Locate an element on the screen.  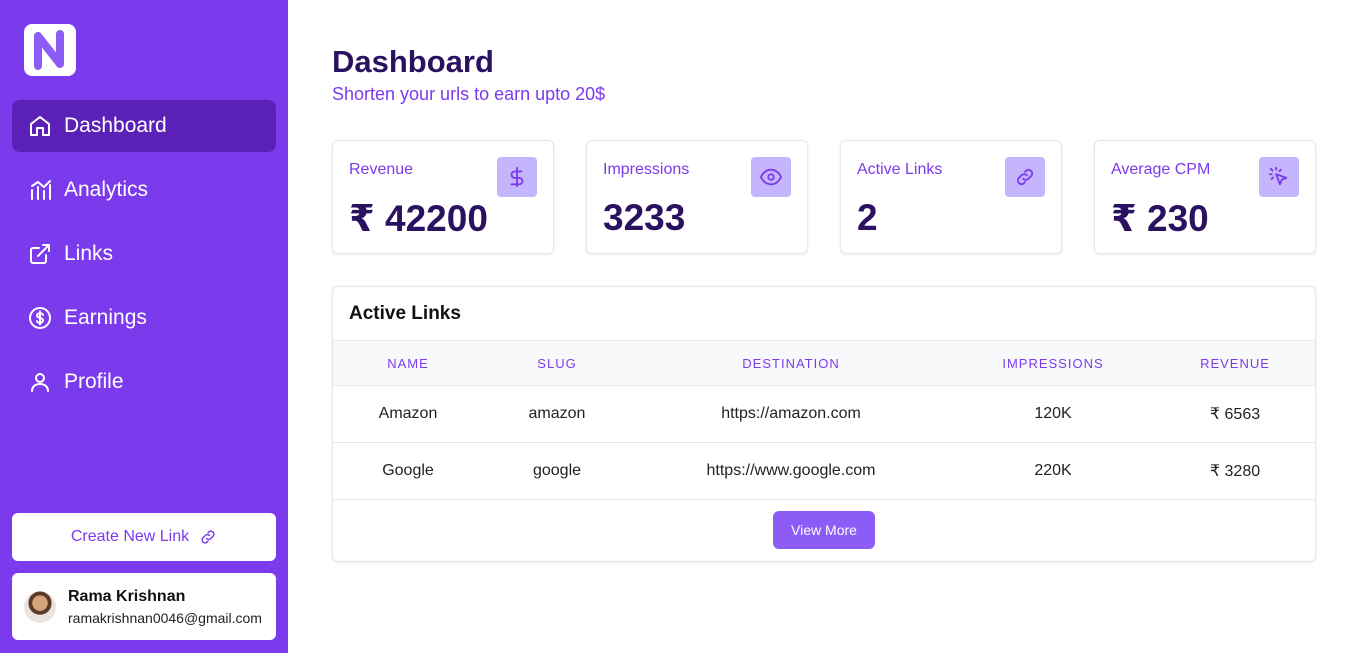
sidebar-item-analytics: Analytics is located at coordinates (144, 190).